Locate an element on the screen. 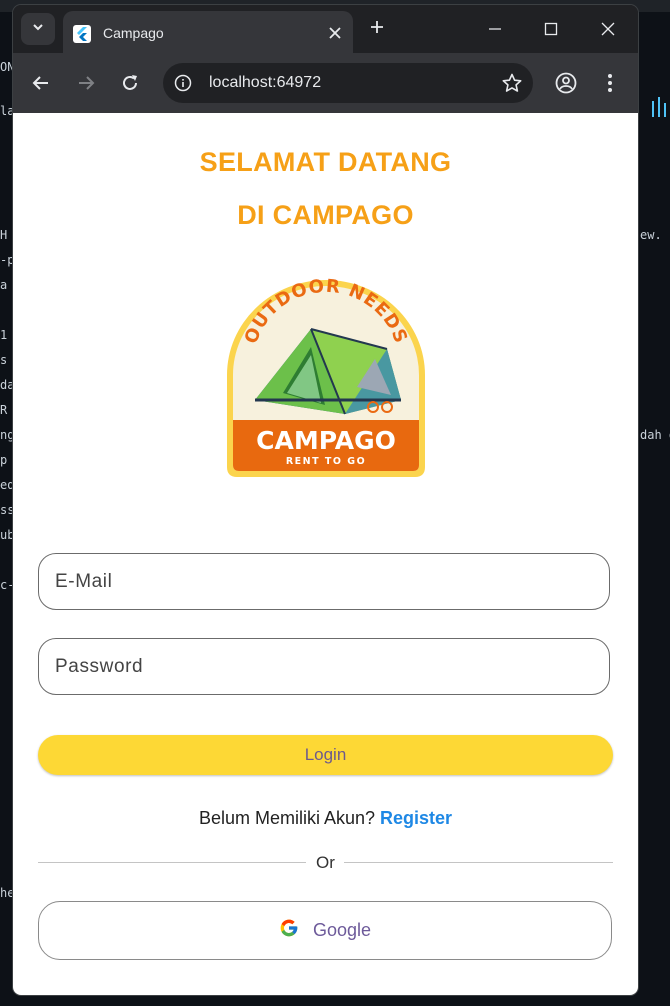 Image resolution: width=670 pixels, height=1006 pixels. close-tab-icon is located at coordinates (335, 33).